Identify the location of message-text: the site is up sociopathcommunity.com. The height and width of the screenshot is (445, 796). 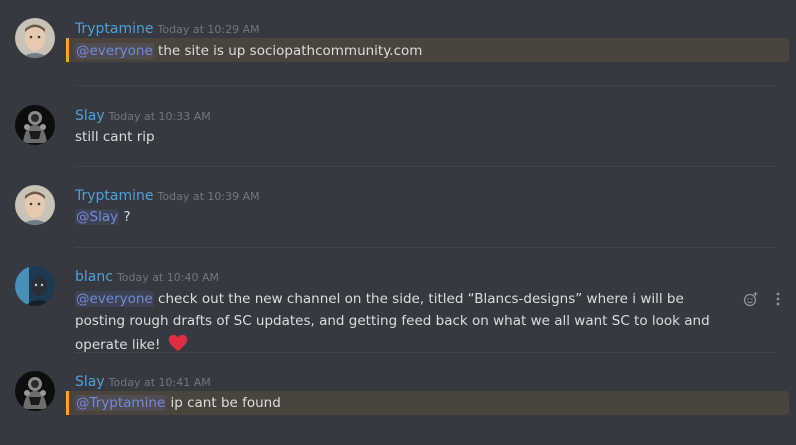
(288, 51).